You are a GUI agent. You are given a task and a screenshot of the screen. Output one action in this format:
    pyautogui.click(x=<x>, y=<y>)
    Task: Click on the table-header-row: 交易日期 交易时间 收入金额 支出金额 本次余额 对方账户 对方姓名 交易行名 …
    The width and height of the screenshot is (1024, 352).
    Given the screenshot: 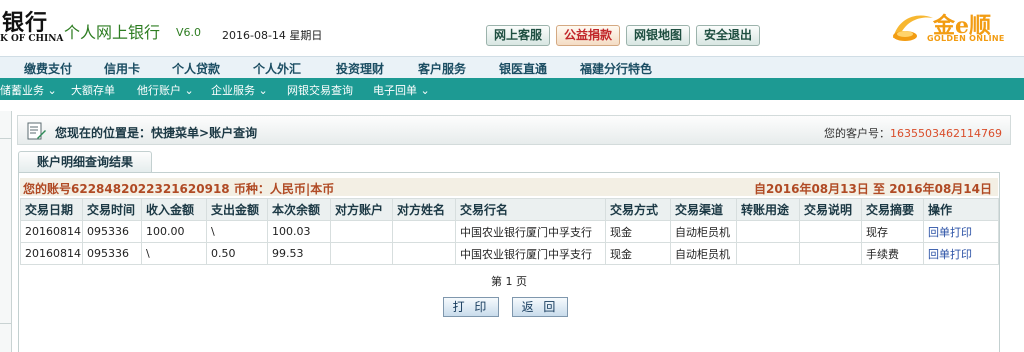 What is the action you would take?
    pyautogui.click(x=509, y=209)
    